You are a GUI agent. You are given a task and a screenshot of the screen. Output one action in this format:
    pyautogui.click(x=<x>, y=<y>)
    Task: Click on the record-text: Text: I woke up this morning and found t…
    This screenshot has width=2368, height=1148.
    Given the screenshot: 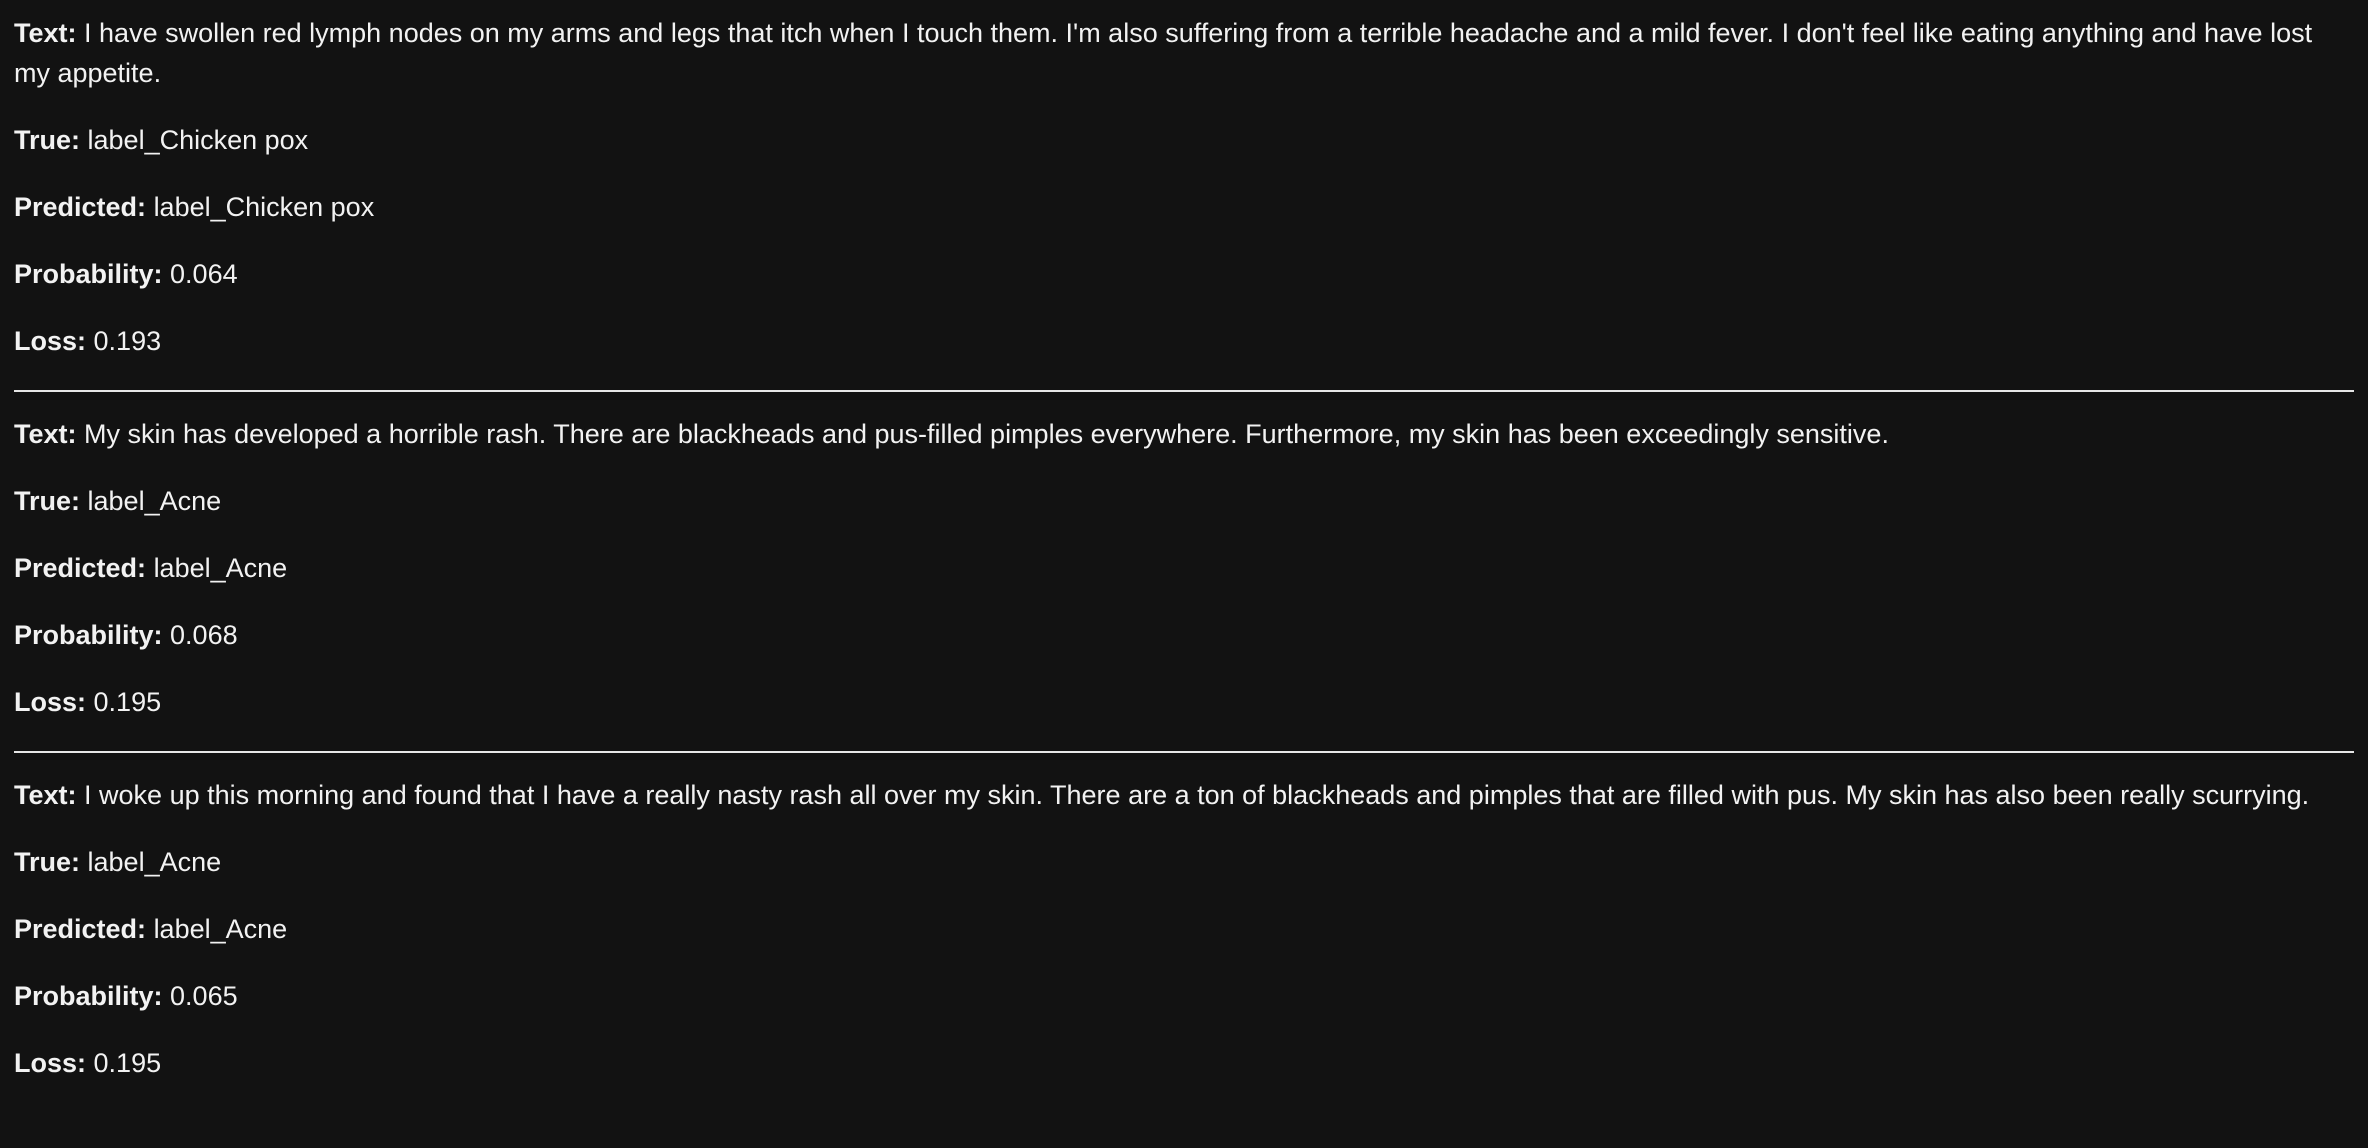 What is the action you would take?
    pyautogui.click(x=1184, y=795)
    